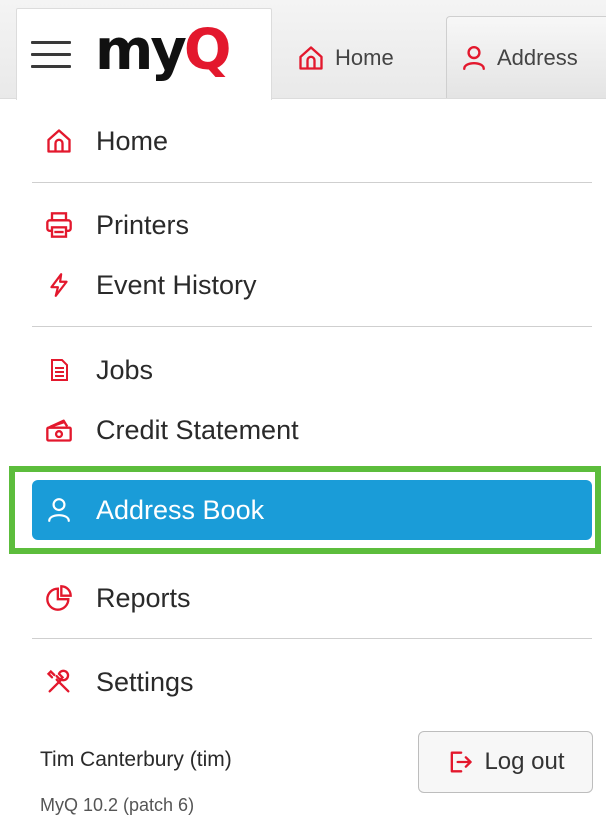 This screenshot has height=829, width=606. I want to click on hamburger-menu-icon, so click(51, 55).